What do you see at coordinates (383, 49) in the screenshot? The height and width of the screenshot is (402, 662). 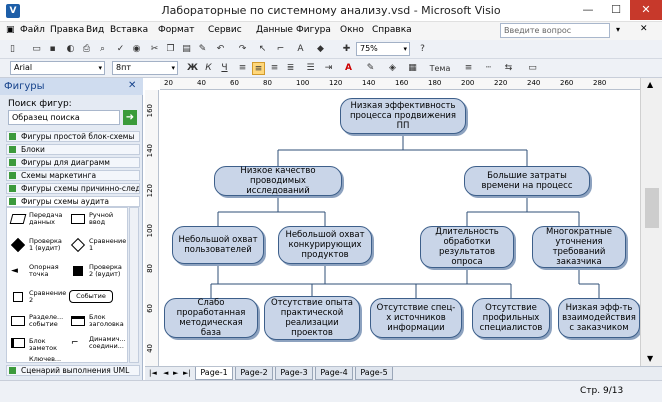 I see `zoom-select: 75%` at bounding box center [383, 49].